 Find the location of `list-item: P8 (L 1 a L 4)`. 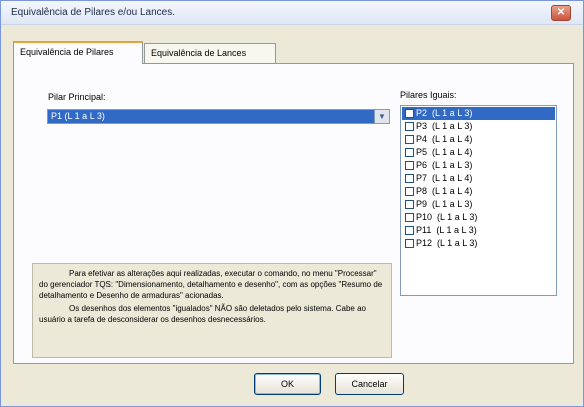

list-item: P8 (L 1 a L 4) is located at coordinates (478, 191).